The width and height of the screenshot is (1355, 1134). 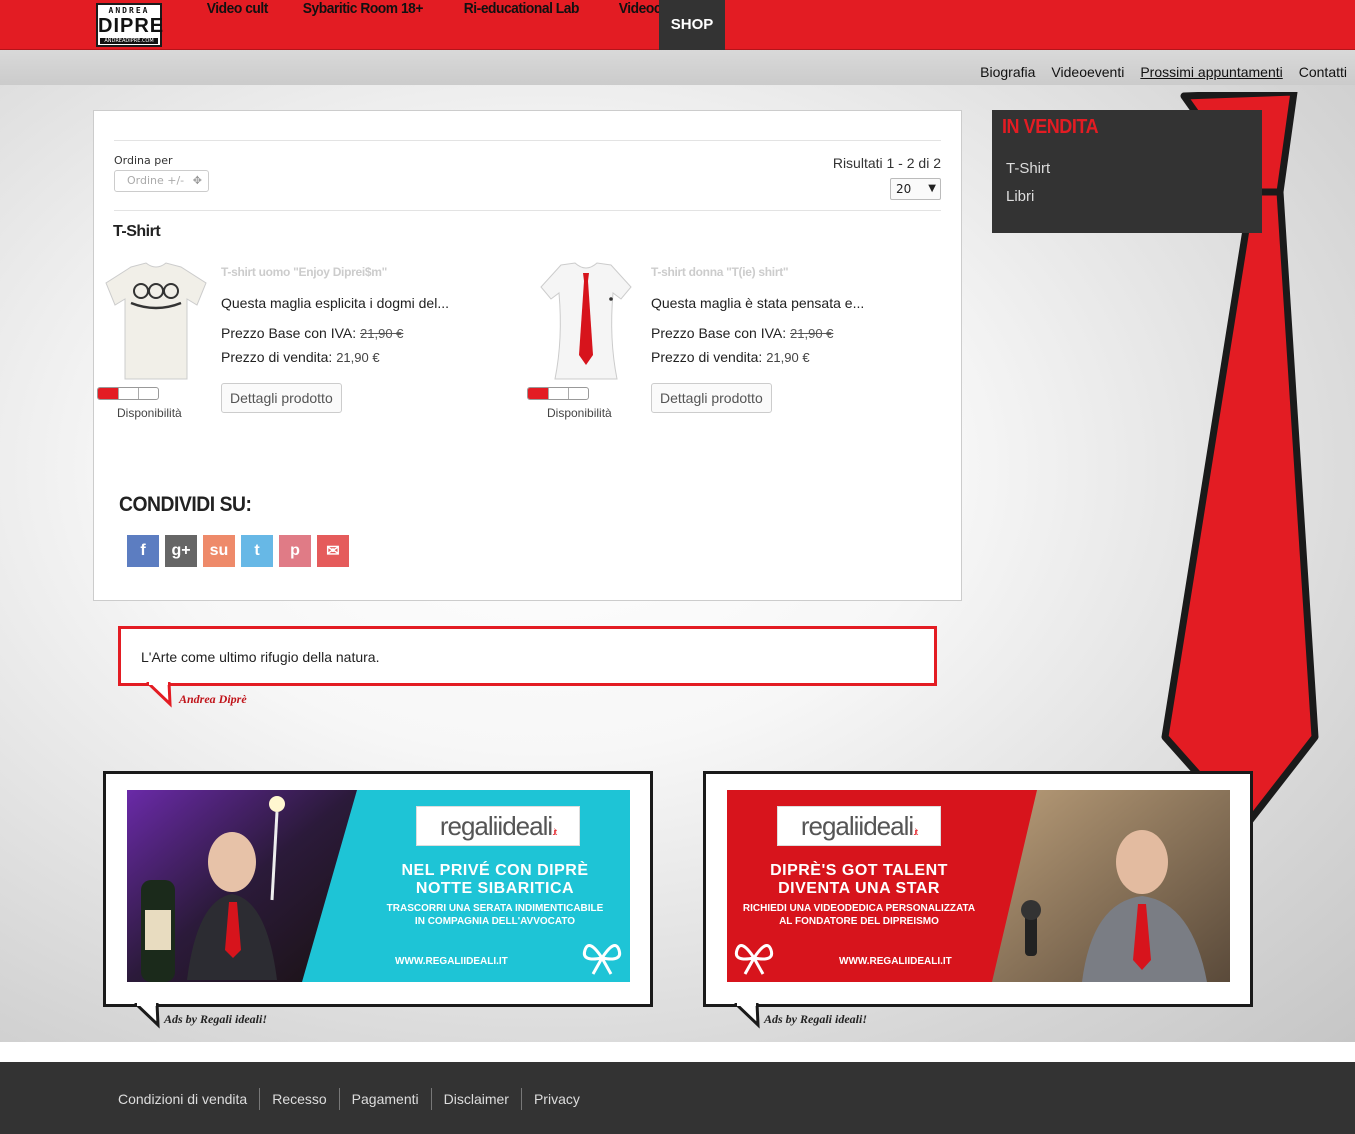 I want to click on results-count: Risultati 1 - 2 di 2, so click(x=886, y=163).